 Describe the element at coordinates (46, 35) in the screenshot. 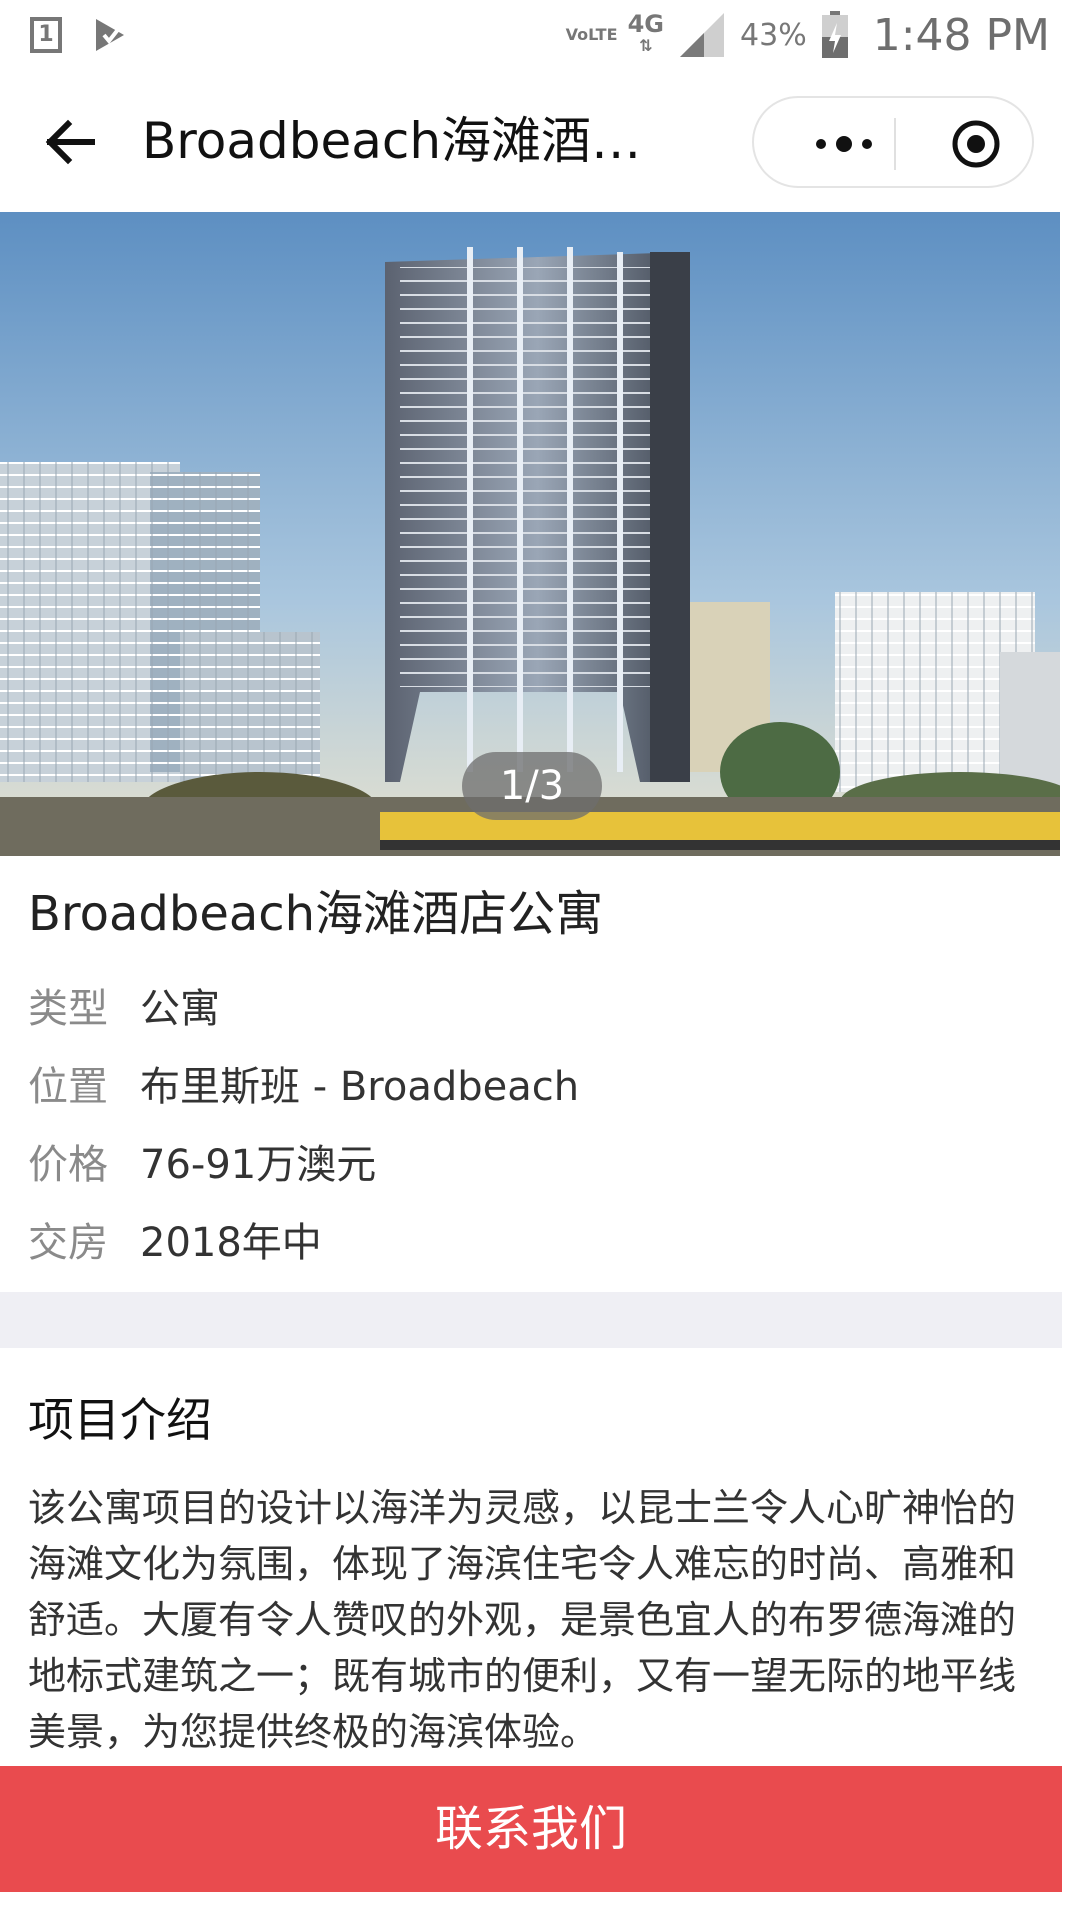

I see `sim-card-icon: 1` at that location.